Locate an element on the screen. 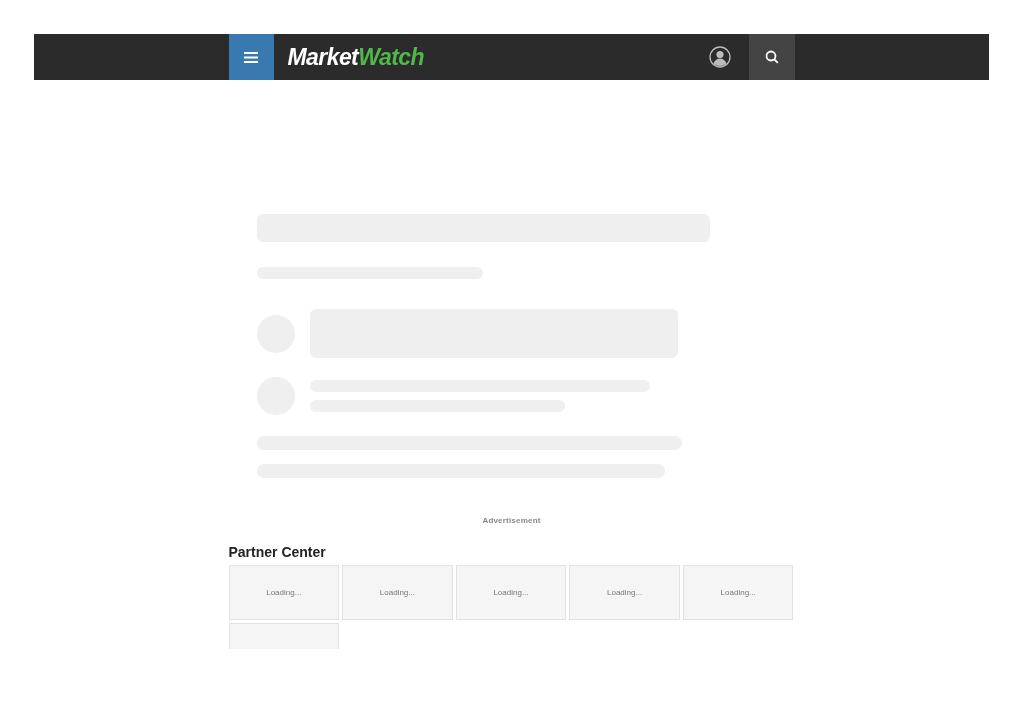 The width and height of the screenshot is (1023, 724). menu-button is located at coordinates (251, 57).